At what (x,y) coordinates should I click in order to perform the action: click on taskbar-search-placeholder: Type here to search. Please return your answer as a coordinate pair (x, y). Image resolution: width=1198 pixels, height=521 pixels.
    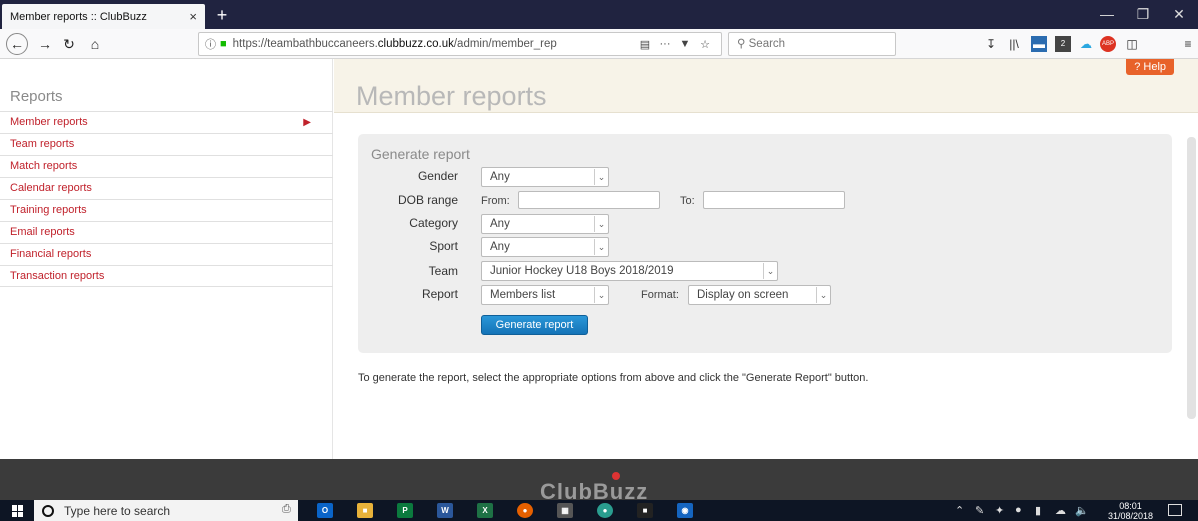
    Looking at the image, I should click on (117, 510).